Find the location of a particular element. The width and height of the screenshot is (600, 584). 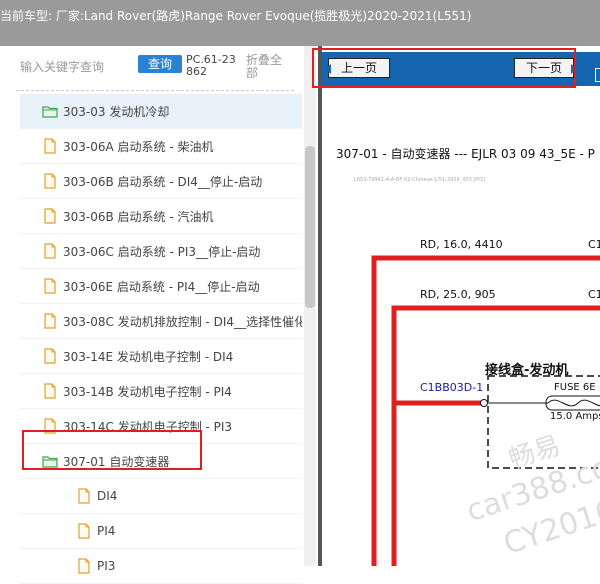

tree-item: 303-06A 启动系统 - 柴油机 is located at coordinates (161, 146).